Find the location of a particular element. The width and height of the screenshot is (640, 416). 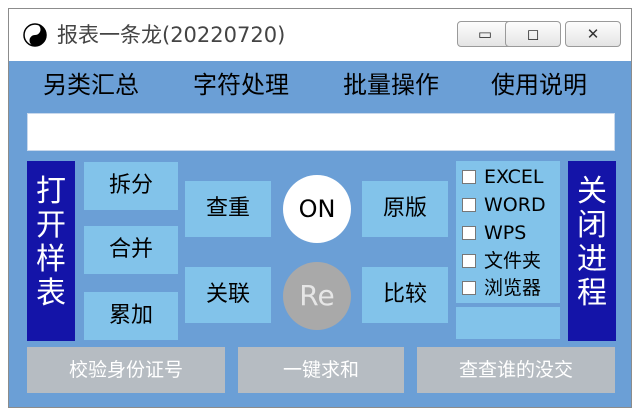

checkbox-panel: EXCEL WORD WPS 文件夹 浏览器 is located at coordinates (508, 232).